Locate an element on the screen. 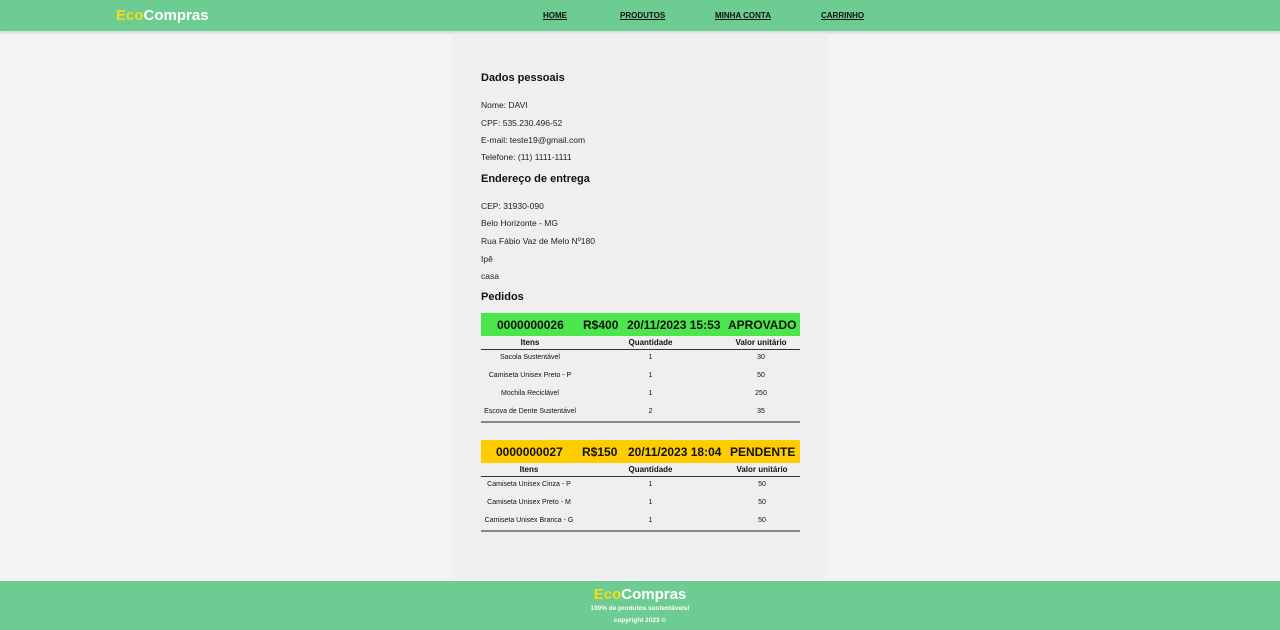 The width and height of the screenshot is (1280, 630). nav-link-minha-conta: MINHA CONTA is located at coordinates (743, 15).